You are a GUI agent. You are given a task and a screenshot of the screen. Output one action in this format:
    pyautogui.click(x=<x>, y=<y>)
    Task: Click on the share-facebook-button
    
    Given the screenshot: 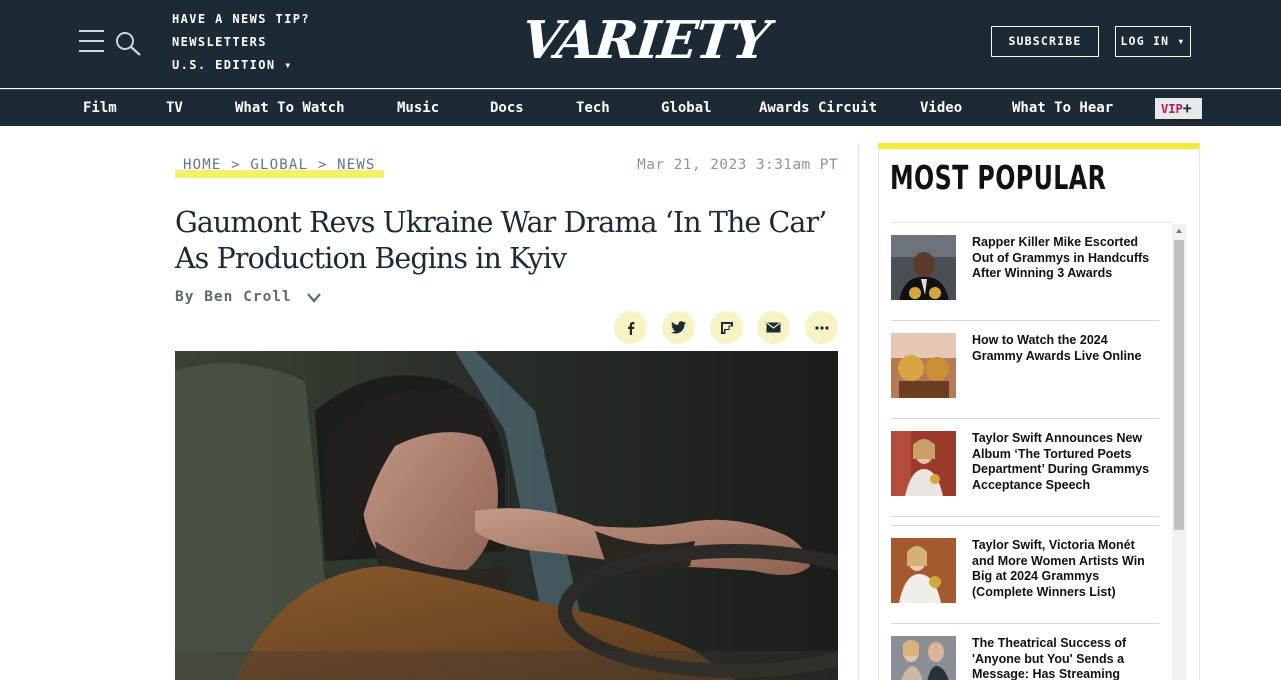 What is the action you would take?
    pyautogui.click(x=630, y=327)
    